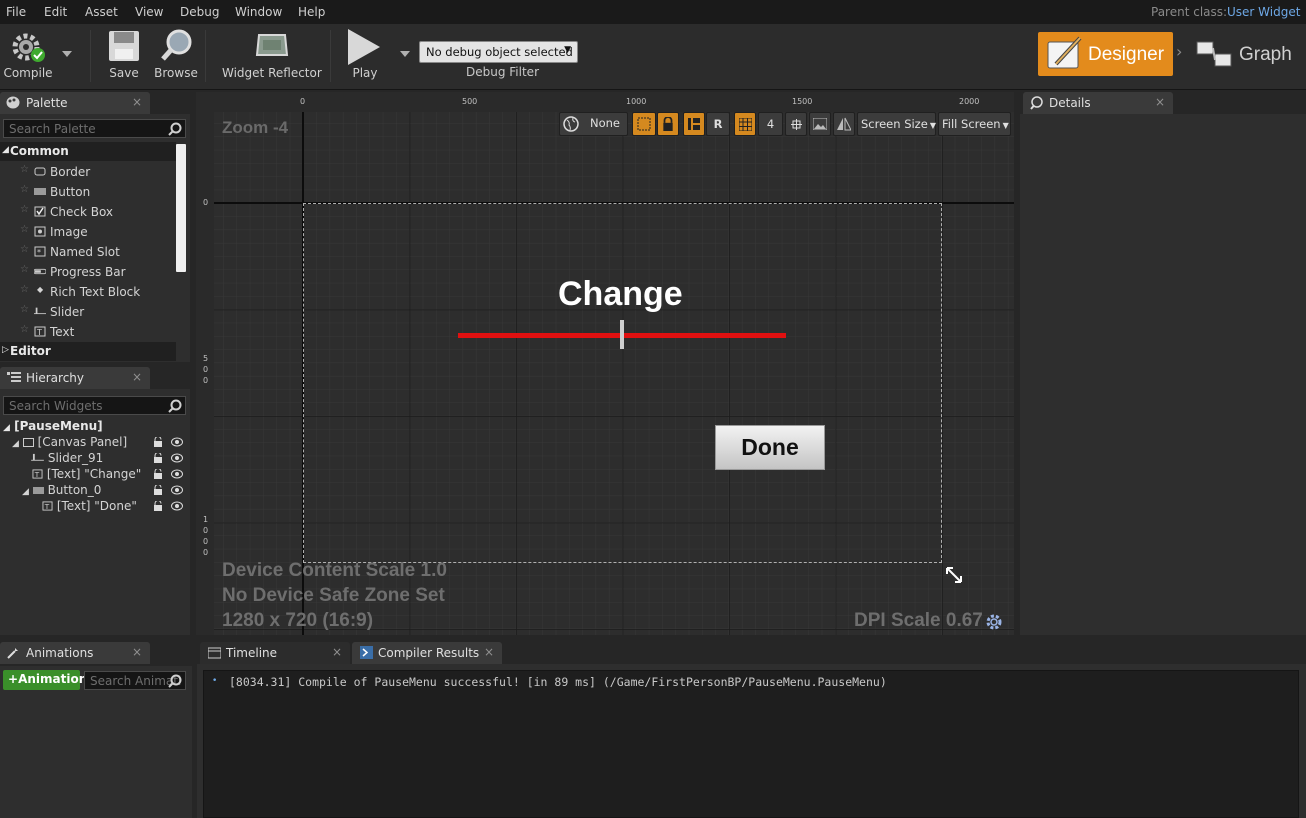  What do you see at coordinates (311, 12) in the screenshot?
I see `menu-help: Help` at bounding box center [311, 12].